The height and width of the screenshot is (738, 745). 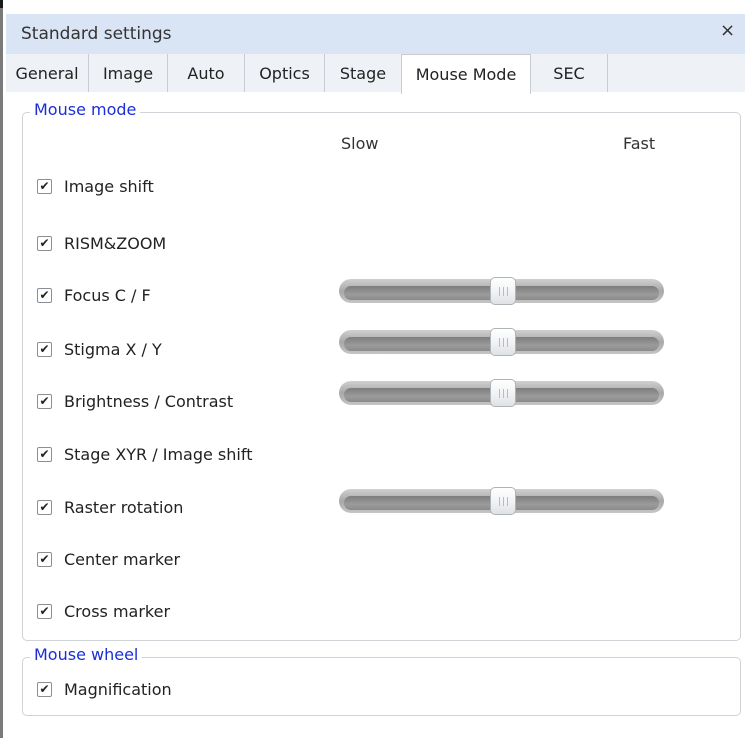 What do you see at coordinates (149, 401) in the screenshot?
I see `checkbox-label: Brightness / Contrast` at bounding box center [149, 401].